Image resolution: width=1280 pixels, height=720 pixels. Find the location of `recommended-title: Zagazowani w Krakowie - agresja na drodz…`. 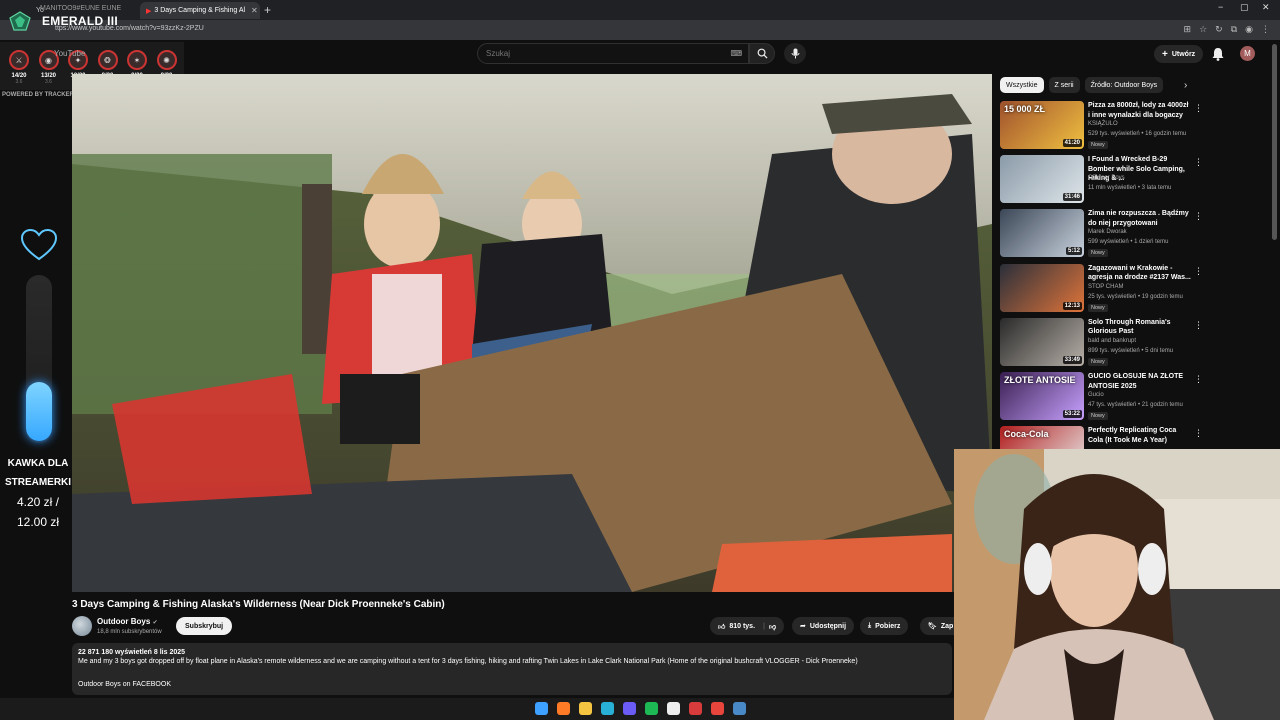

recommended-title: Zagazowani w Krakowie - agresja na drodz… is located at coordinates (1140, 273).